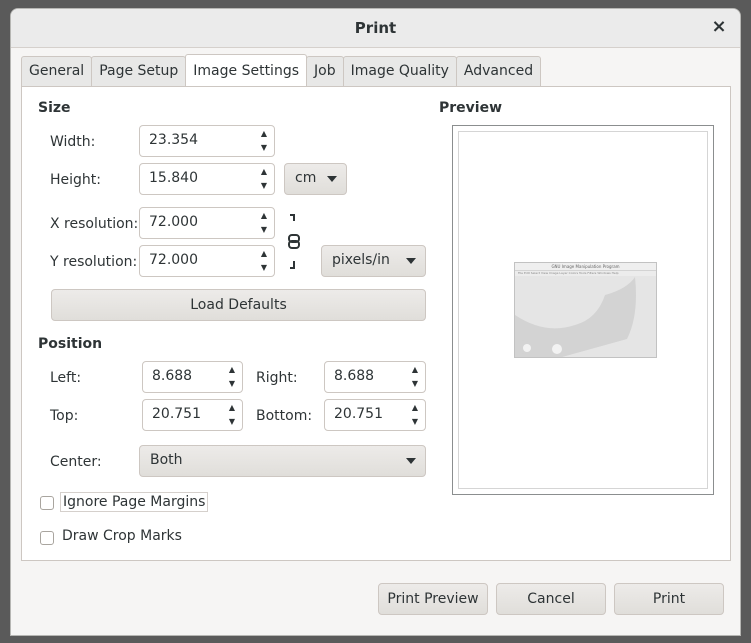 The height and width of the screenshot is (643, 751). I want to click on xres-value: 72.000, so click(173, 222).